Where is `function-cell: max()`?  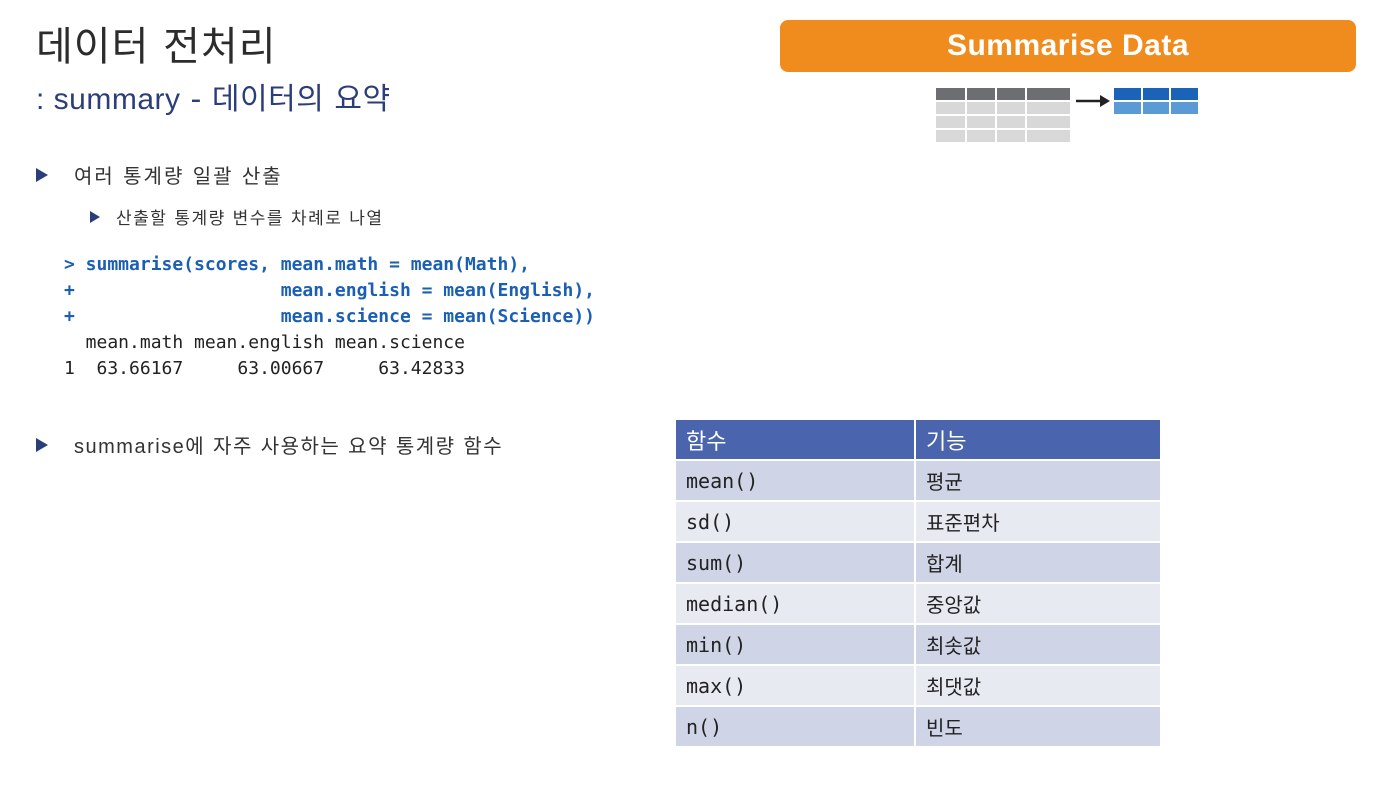
function-cell: max() is located at coordinates (796, 686).